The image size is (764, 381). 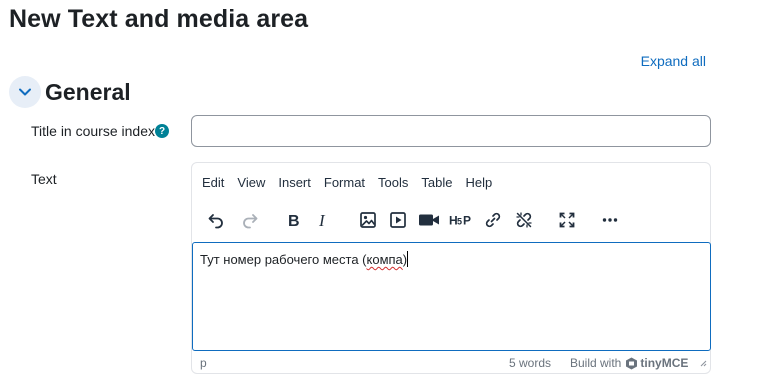 I want to click on fullscreen-button, so click(x=567, y=220).